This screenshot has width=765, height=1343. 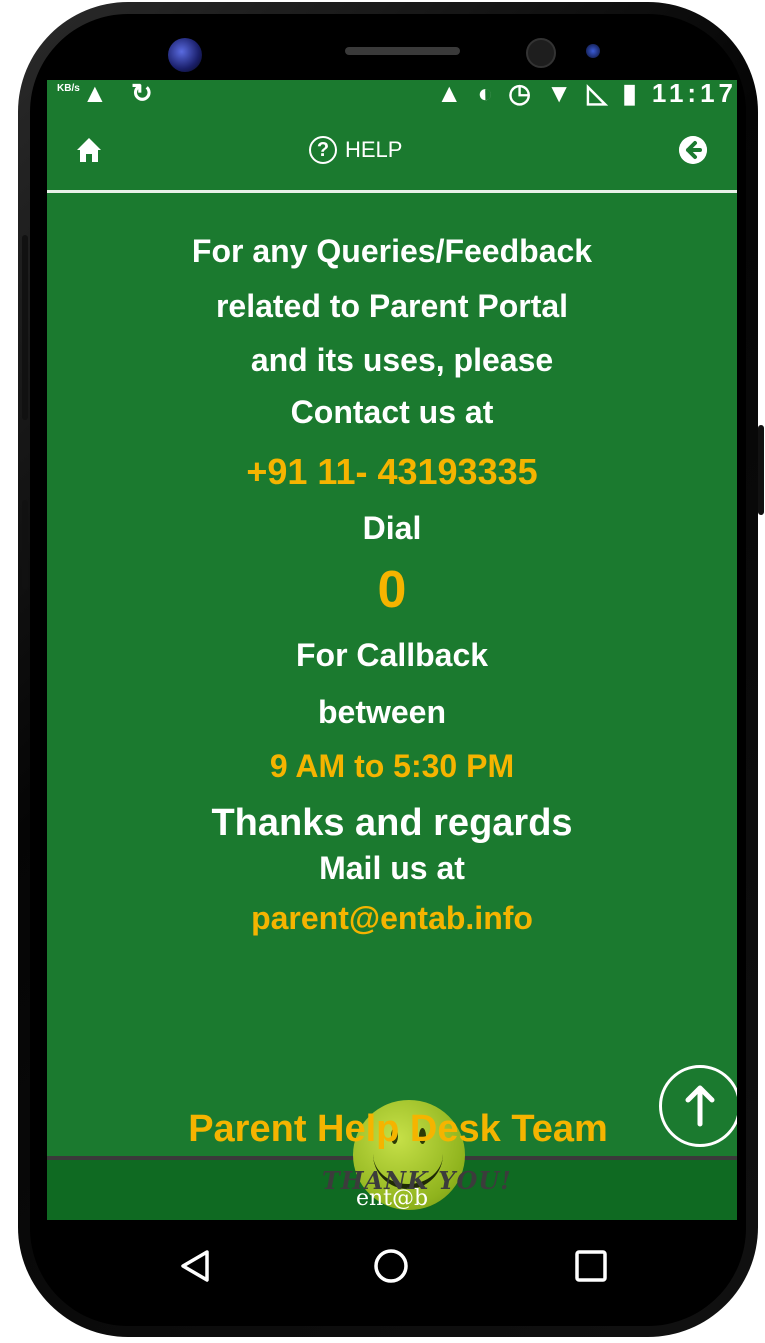 I want to click on intro-line-2: related to Parent Portal, so click(x=392, y=306).